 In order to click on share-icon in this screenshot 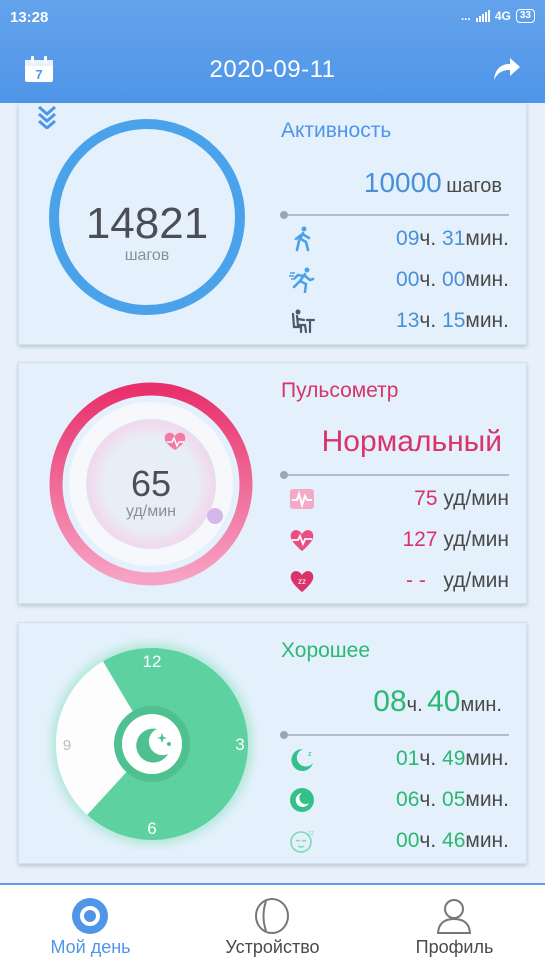, I will do `click(507, 69)`.